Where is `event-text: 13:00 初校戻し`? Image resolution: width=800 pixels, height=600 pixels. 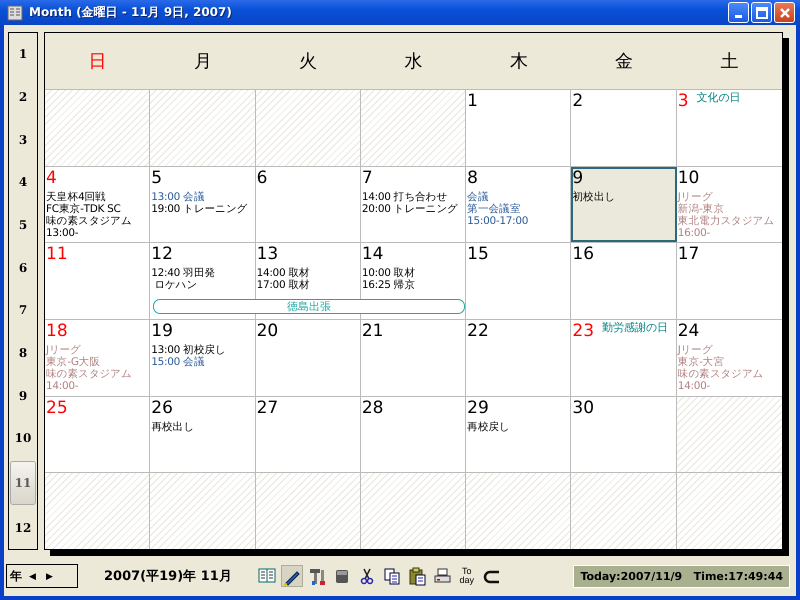 event-text: 13:00 初校戻し is located at coordinates (189, 350).